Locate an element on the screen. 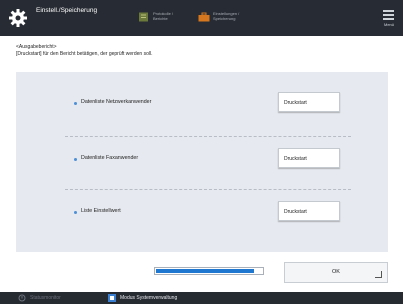  progress-fill is located at coordinates (205, 271).